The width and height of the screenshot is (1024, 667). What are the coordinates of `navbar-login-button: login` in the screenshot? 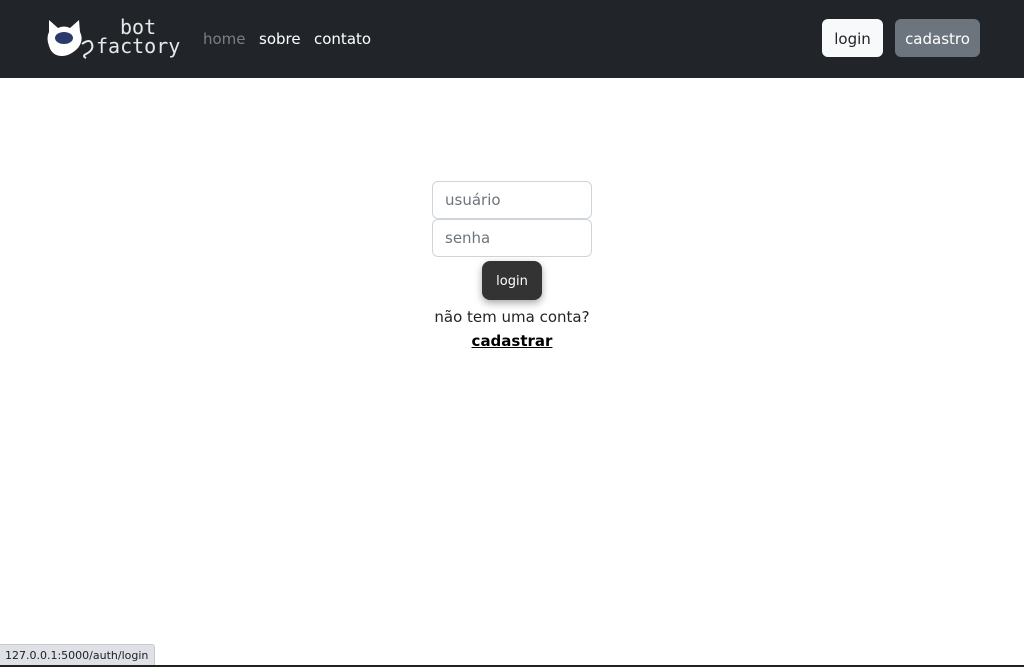 It's located at (852, 38).